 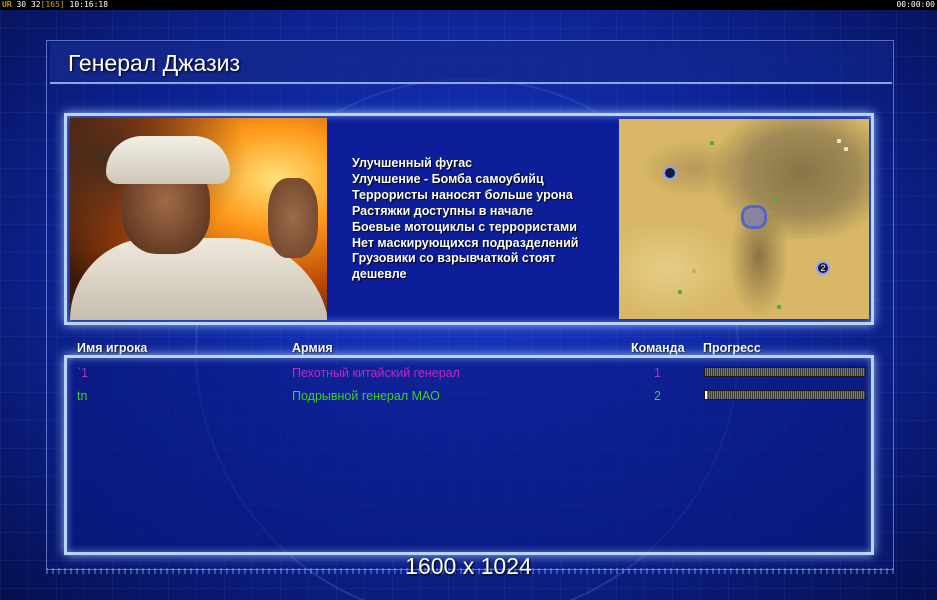 I want to click on feature-item: Грузовики со взрывчаткой стоят, so click(x=454, y=258).